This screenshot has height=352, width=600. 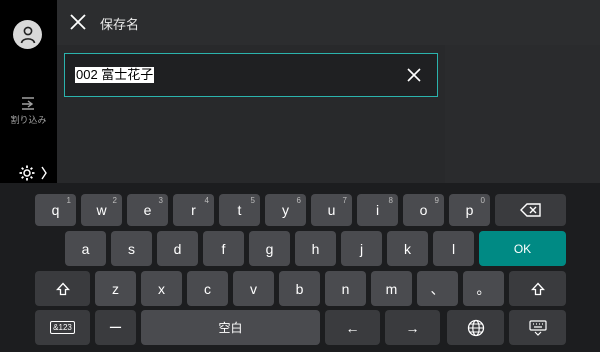 I want to click on key-b: b, so click(x=299, y=288).